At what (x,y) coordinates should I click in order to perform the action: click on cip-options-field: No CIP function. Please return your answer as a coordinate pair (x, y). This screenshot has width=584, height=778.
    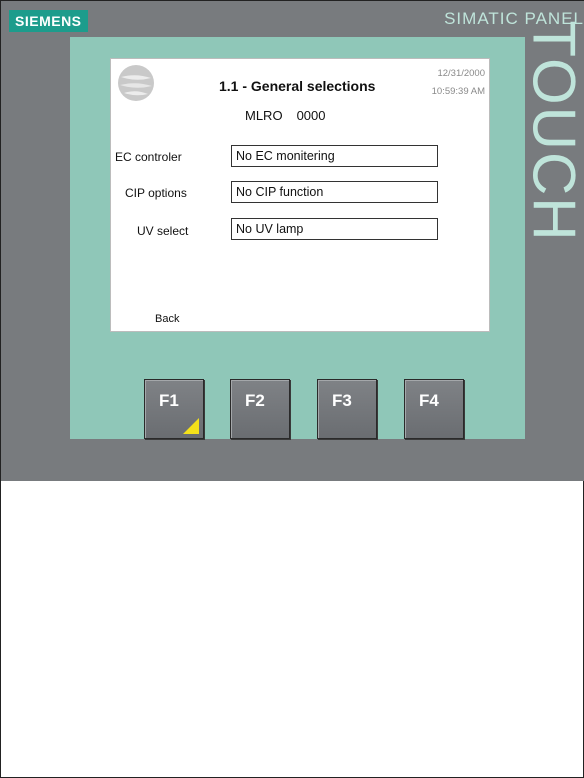
    Looking at the image, I should click on (334, 192).